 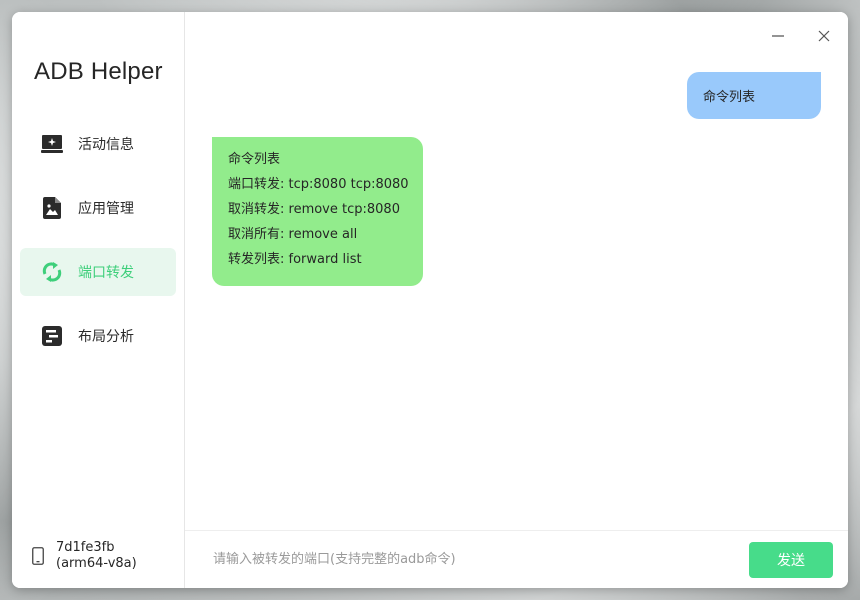 What do you see at coordinates (318, 184) in the screenshot?
I see `reply-line: 端口转发: tcp:8080 tcp:8080` at bounding box center [318, 184].